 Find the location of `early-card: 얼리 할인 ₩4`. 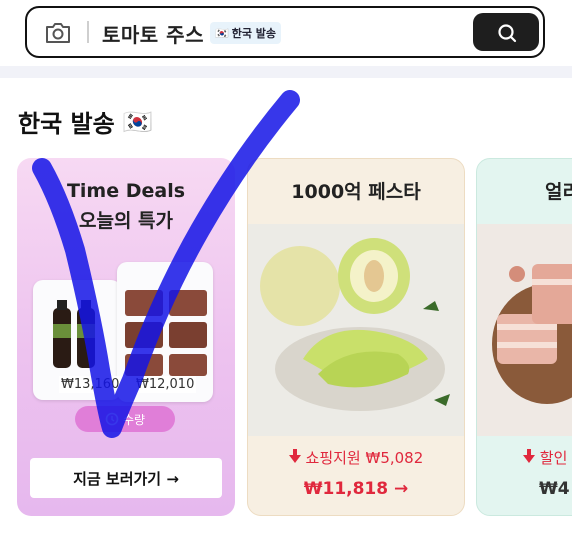

early-card: 얼리 할인 ₩4 is located at coordinates (524, 337).